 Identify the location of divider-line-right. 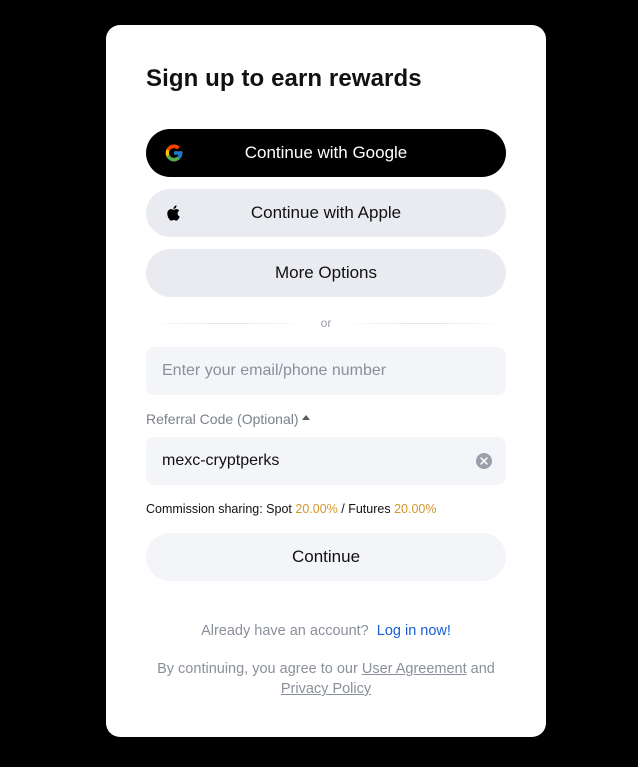
(424, 323).